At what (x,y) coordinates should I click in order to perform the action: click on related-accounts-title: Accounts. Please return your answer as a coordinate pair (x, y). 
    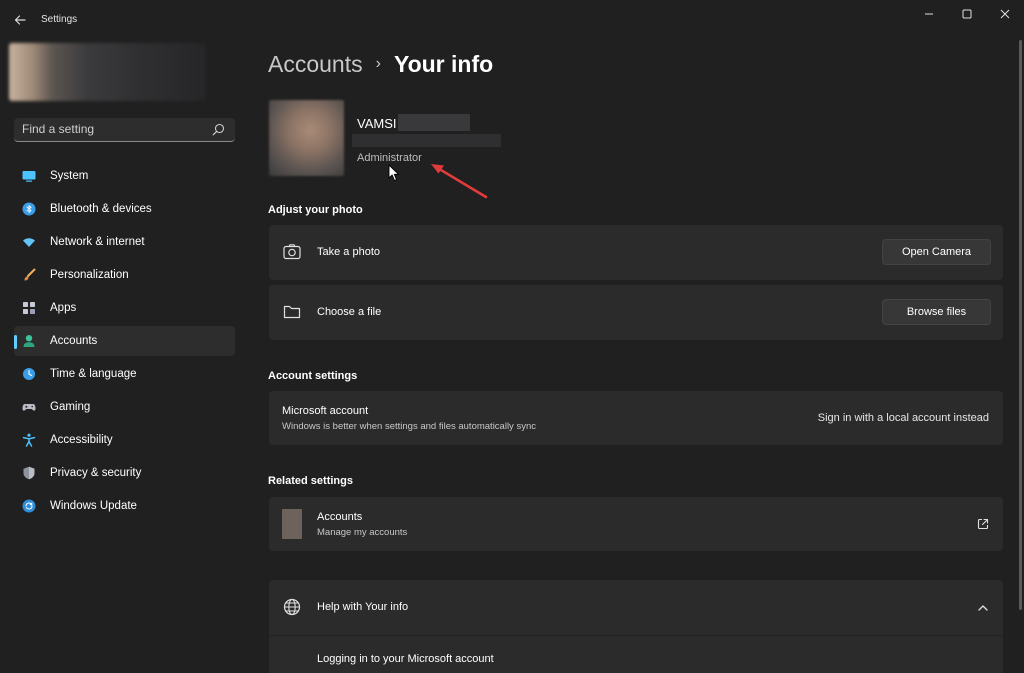
    Looking at the image, I should click on (340, 517).